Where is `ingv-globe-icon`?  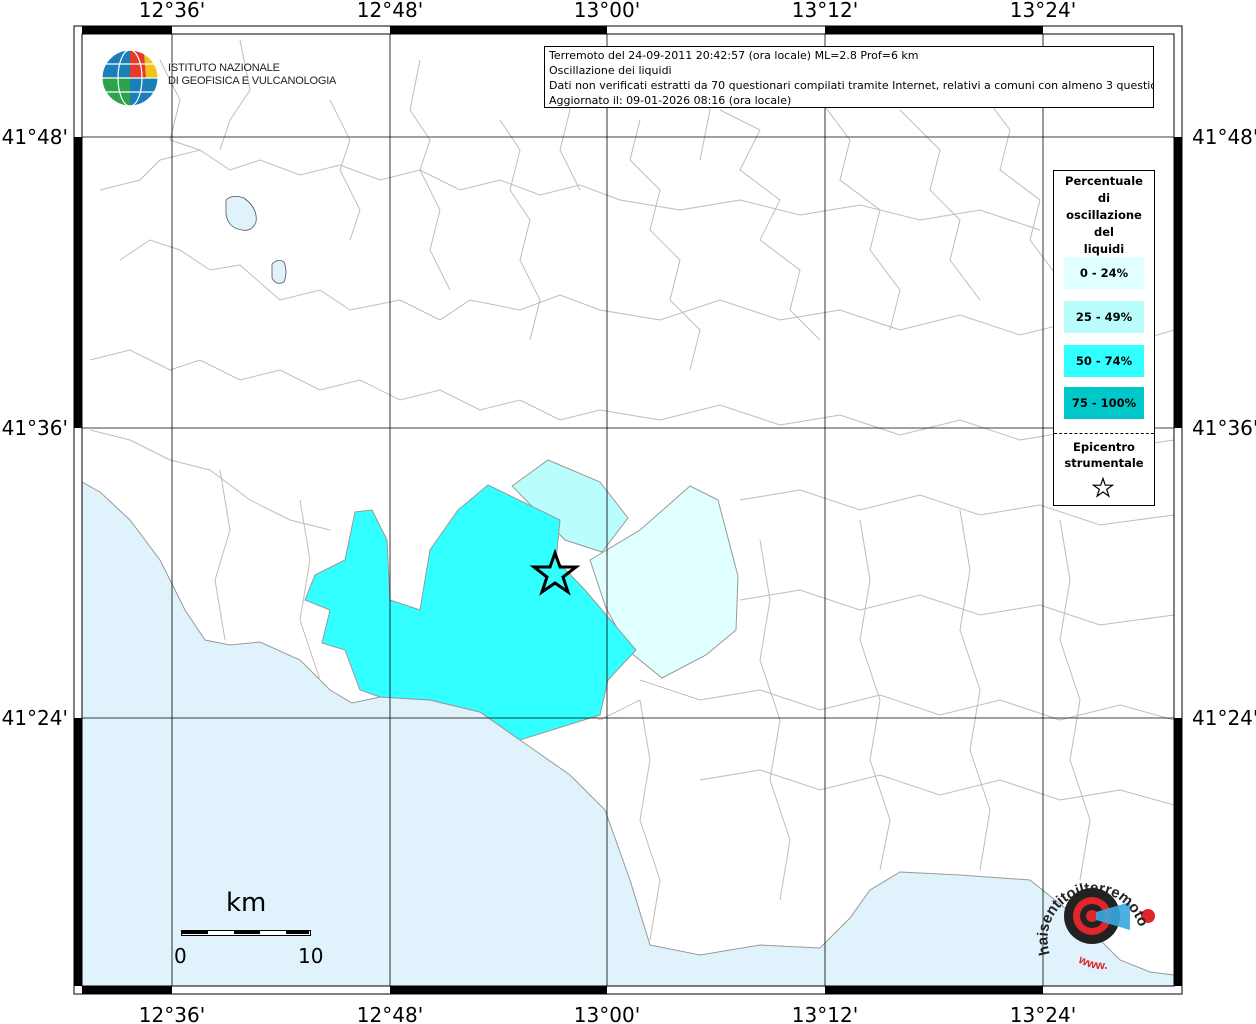 ingv-globe-icon is located at coordinates (130, 78).